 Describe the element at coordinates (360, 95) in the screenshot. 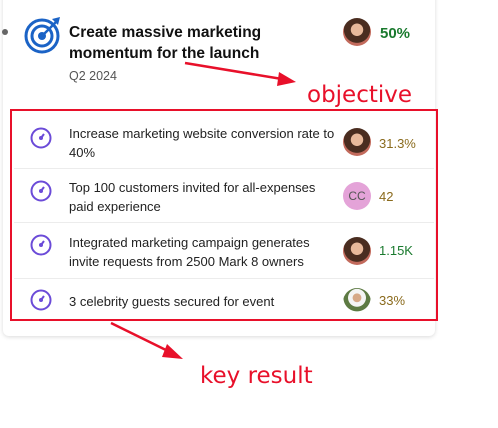

I see `objective-annotation: objective` at that location.